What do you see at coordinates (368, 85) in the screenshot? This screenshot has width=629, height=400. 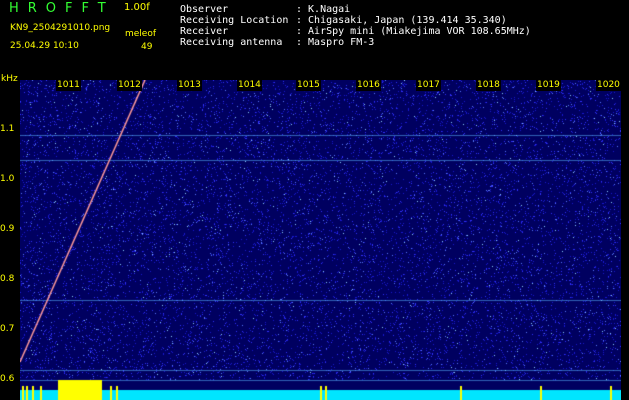 I see `x-tick-1016: 1016` at bounding box center [368, 85].